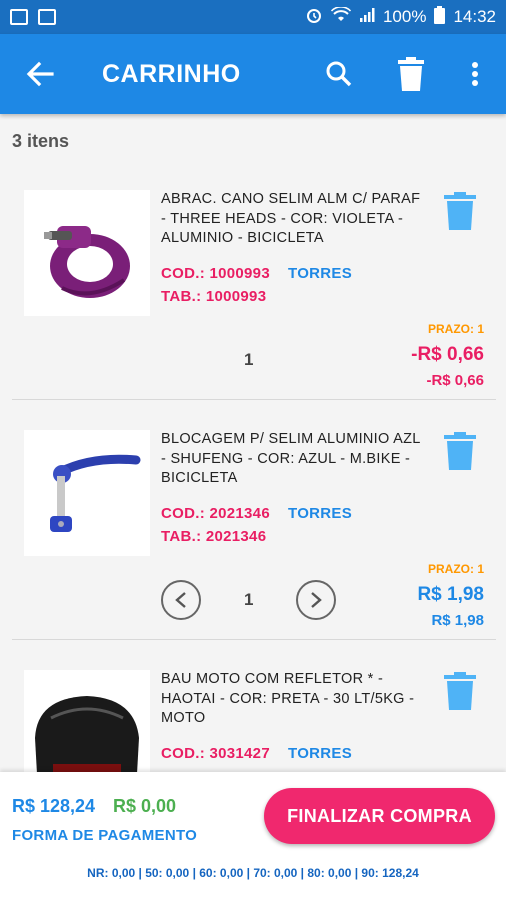 The height and width of the screenshot is (900, 506). I want to click on item-price: R$ 1,98, so click(450, 594).